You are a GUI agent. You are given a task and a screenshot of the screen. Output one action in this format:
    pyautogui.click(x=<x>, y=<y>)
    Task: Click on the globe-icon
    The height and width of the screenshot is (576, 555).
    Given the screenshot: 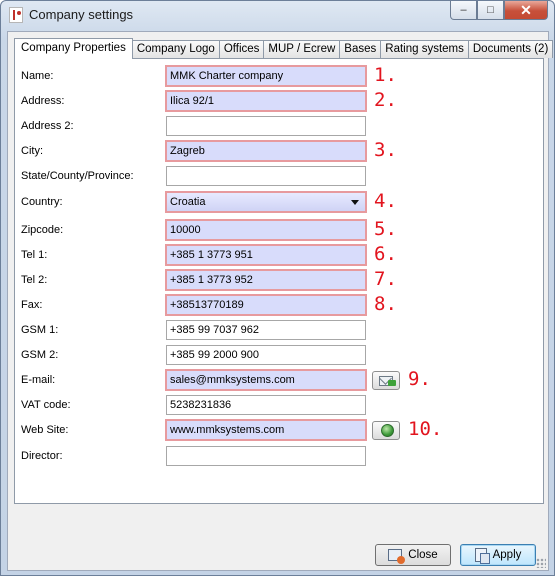 What is the action you would take?
    pyautogui.click(x=387, y=430)
    